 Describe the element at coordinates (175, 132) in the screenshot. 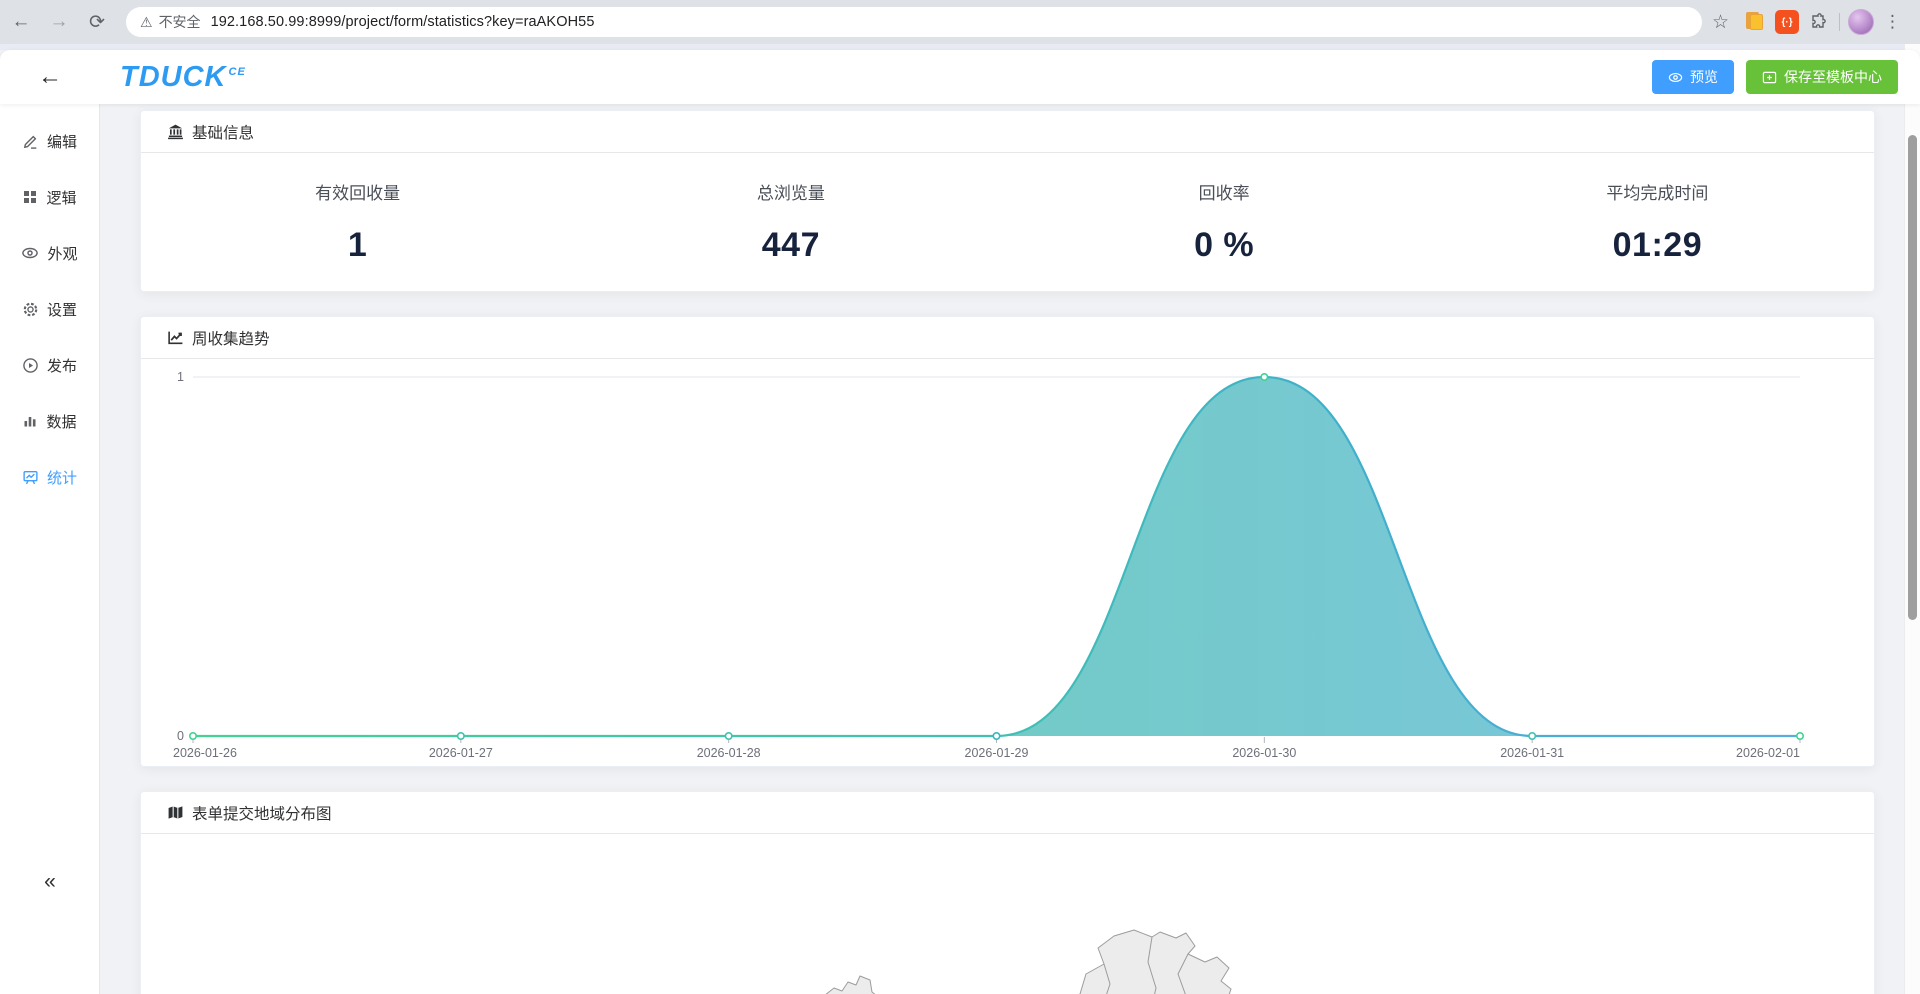

I see `bank-icon` at that location.